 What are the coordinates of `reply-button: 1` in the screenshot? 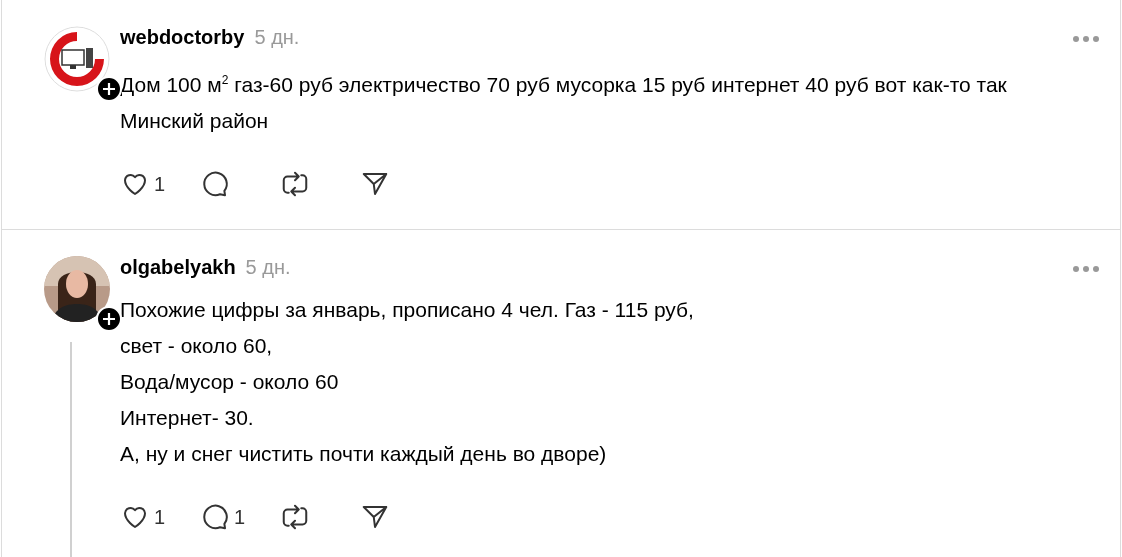 It's located at (240, 517).